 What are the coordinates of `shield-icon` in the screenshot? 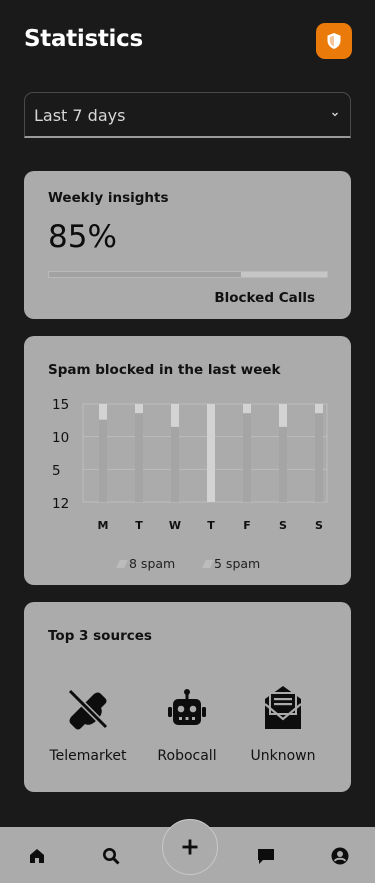 It's located at (334, 41).